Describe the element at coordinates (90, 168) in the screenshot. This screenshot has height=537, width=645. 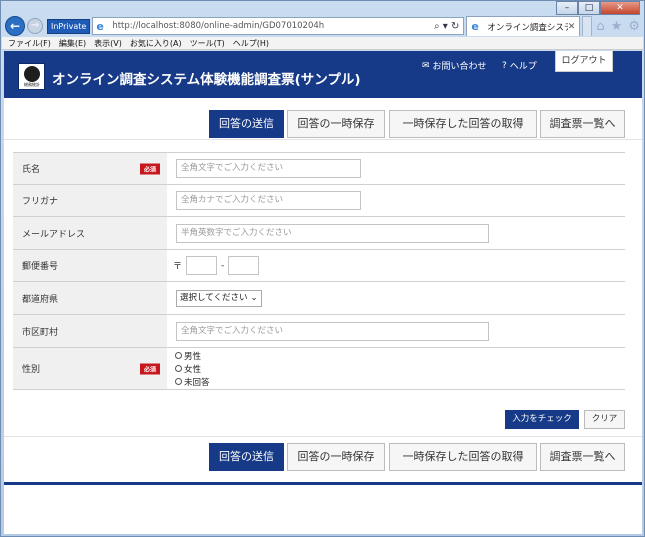
I see `name-label: 氏名 必須` at that location.